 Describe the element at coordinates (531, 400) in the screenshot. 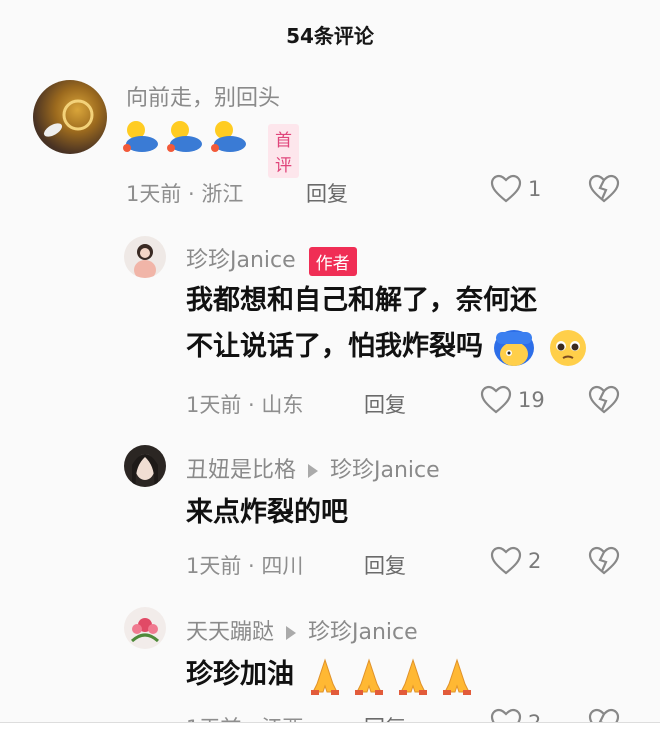

I see `like-count: 19` at that location.